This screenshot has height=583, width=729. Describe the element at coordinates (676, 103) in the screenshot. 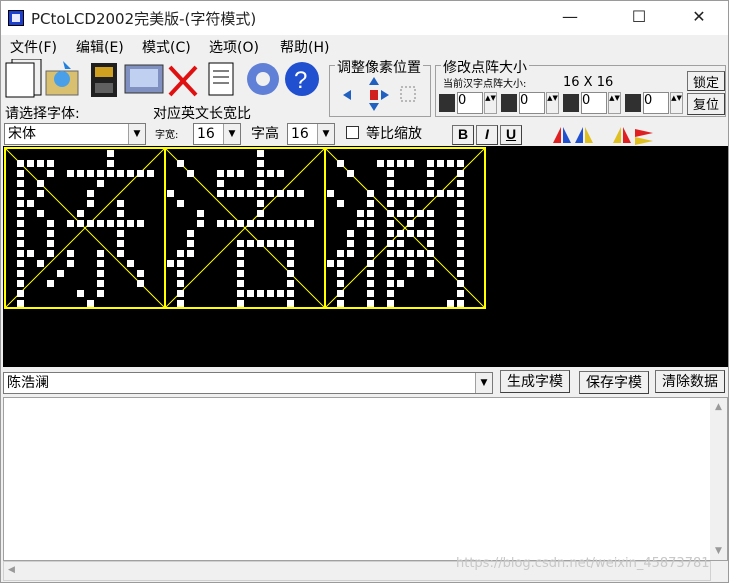

I see `spin-bottom-stepper: ▲▼` at that location.